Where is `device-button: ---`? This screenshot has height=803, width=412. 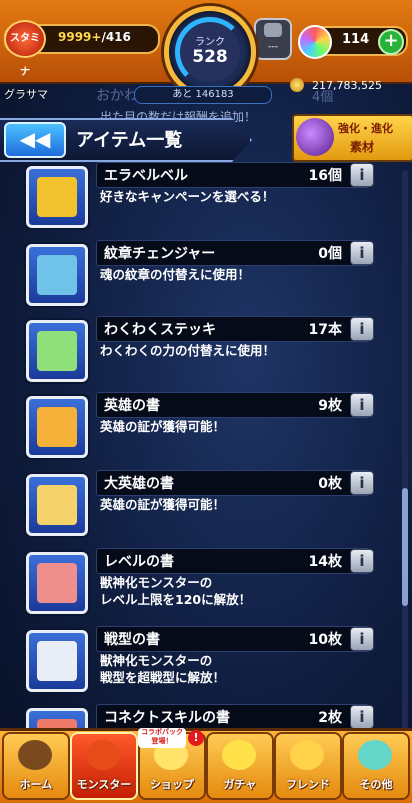
device-button: --- is located at coordinates (273, 39).